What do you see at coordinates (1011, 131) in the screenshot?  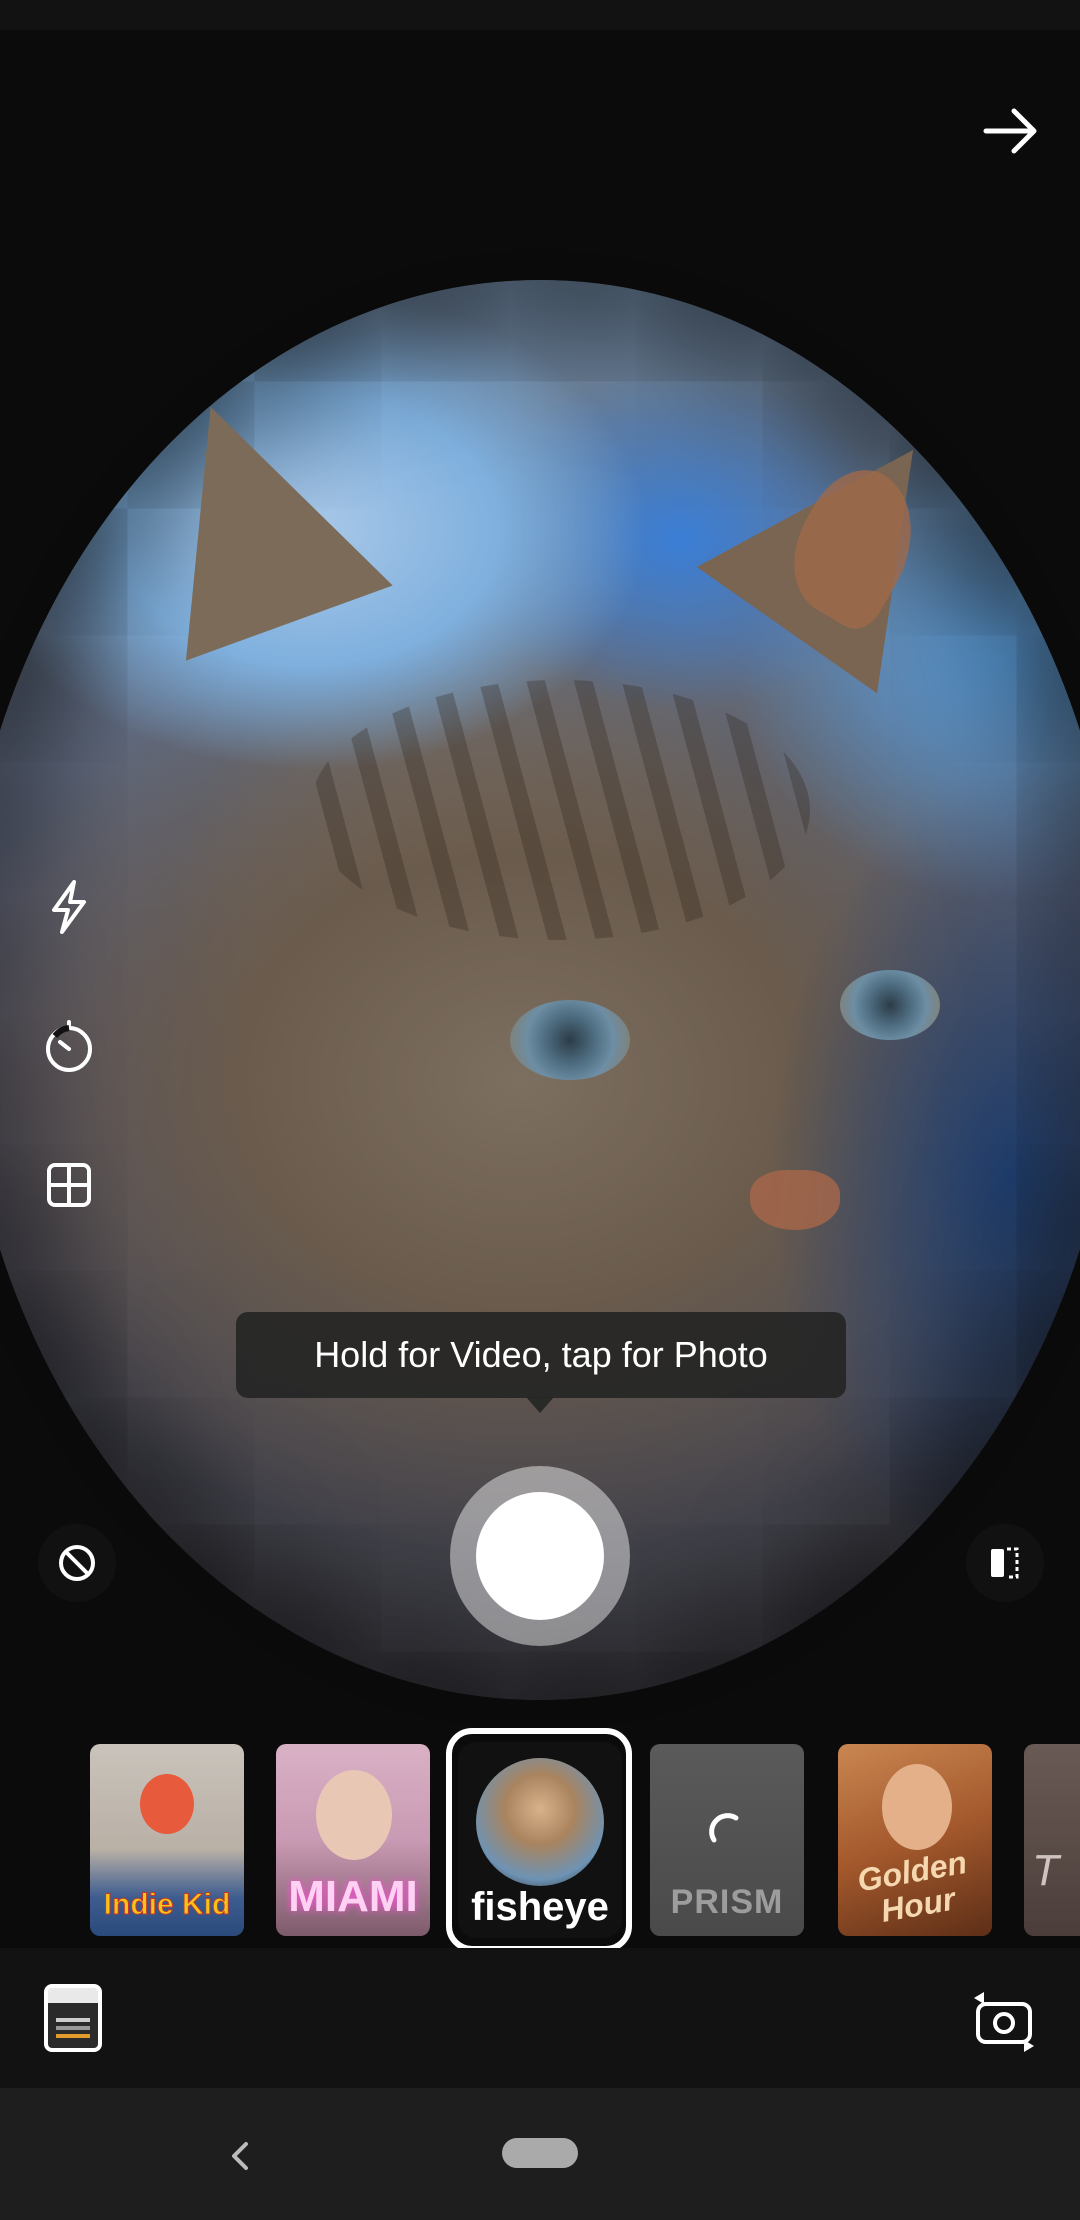 I see `arrow-right-icon` at bounding box center [1011, 131].